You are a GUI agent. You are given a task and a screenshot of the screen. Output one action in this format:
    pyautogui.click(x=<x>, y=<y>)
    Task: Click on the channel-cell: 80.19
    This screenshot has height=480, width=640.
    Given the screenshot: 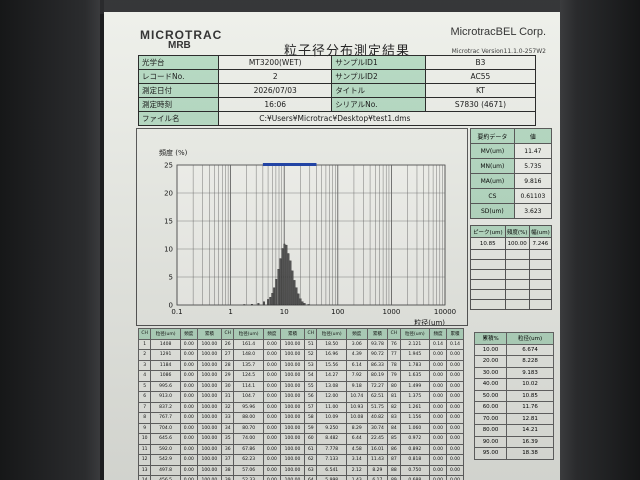 What is the action you would take?
    pyautogui.click(x=377, y=376)
    